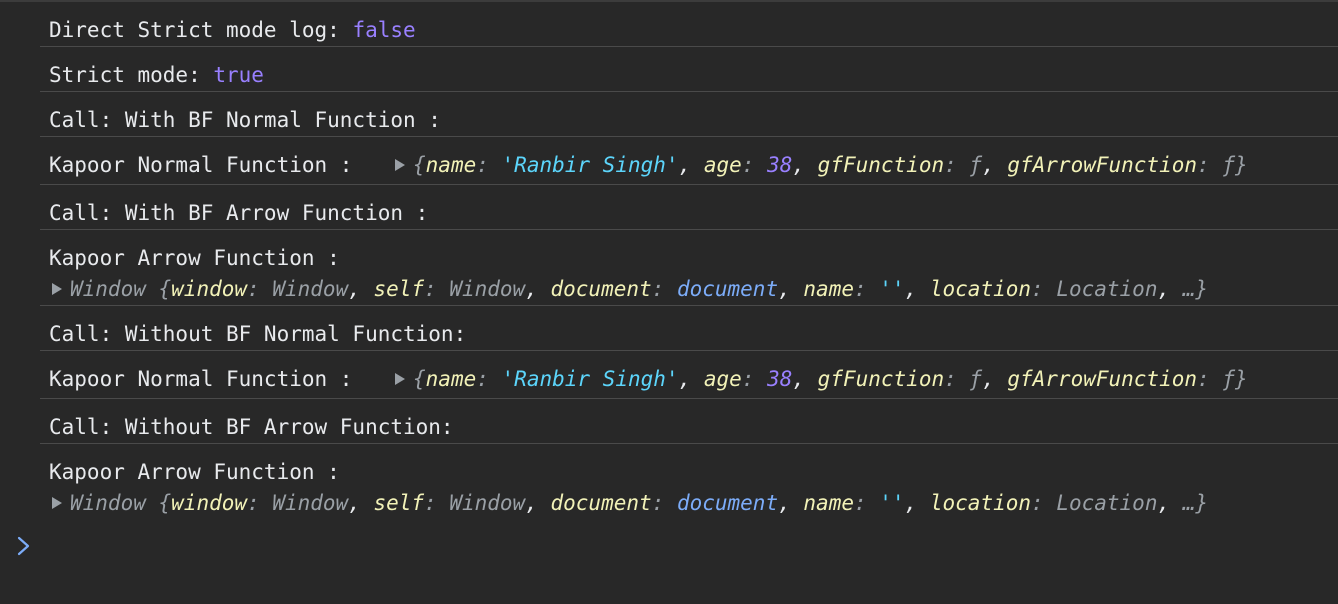 The height and width of the screenshot is (604, 1338). Describe the element at coordinates (24, 546) in the screenshot. I see `console-prompt-input` at that location.